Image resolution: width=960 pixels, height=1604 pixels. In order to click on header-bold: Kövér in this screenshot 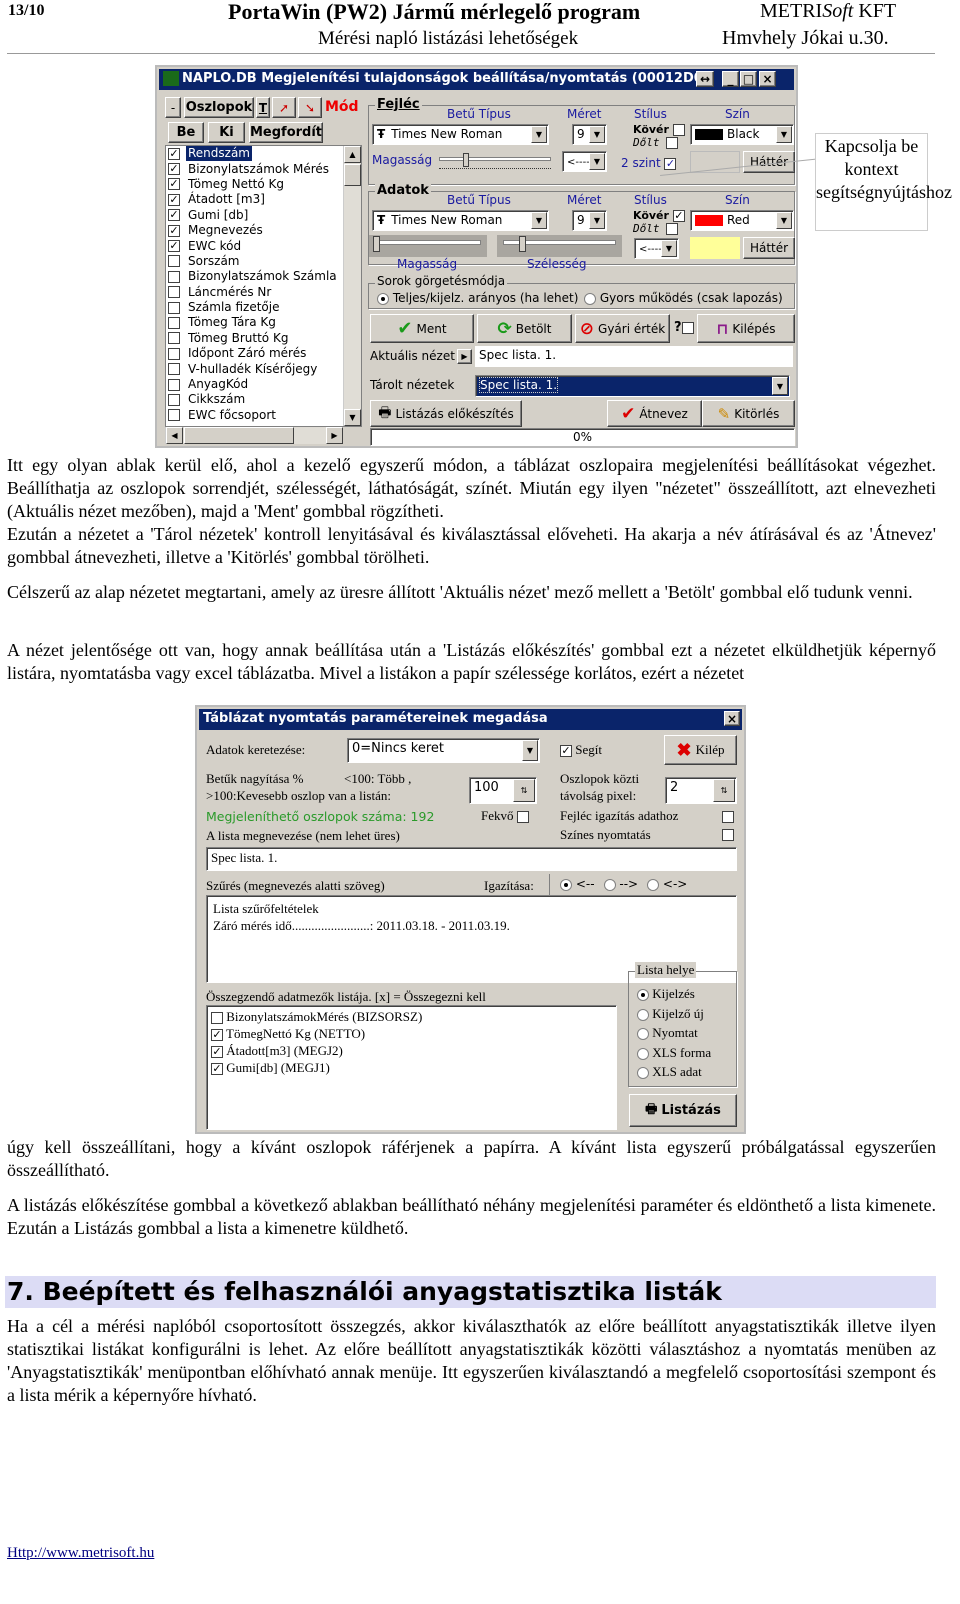, I will do `click(659, 129)`.